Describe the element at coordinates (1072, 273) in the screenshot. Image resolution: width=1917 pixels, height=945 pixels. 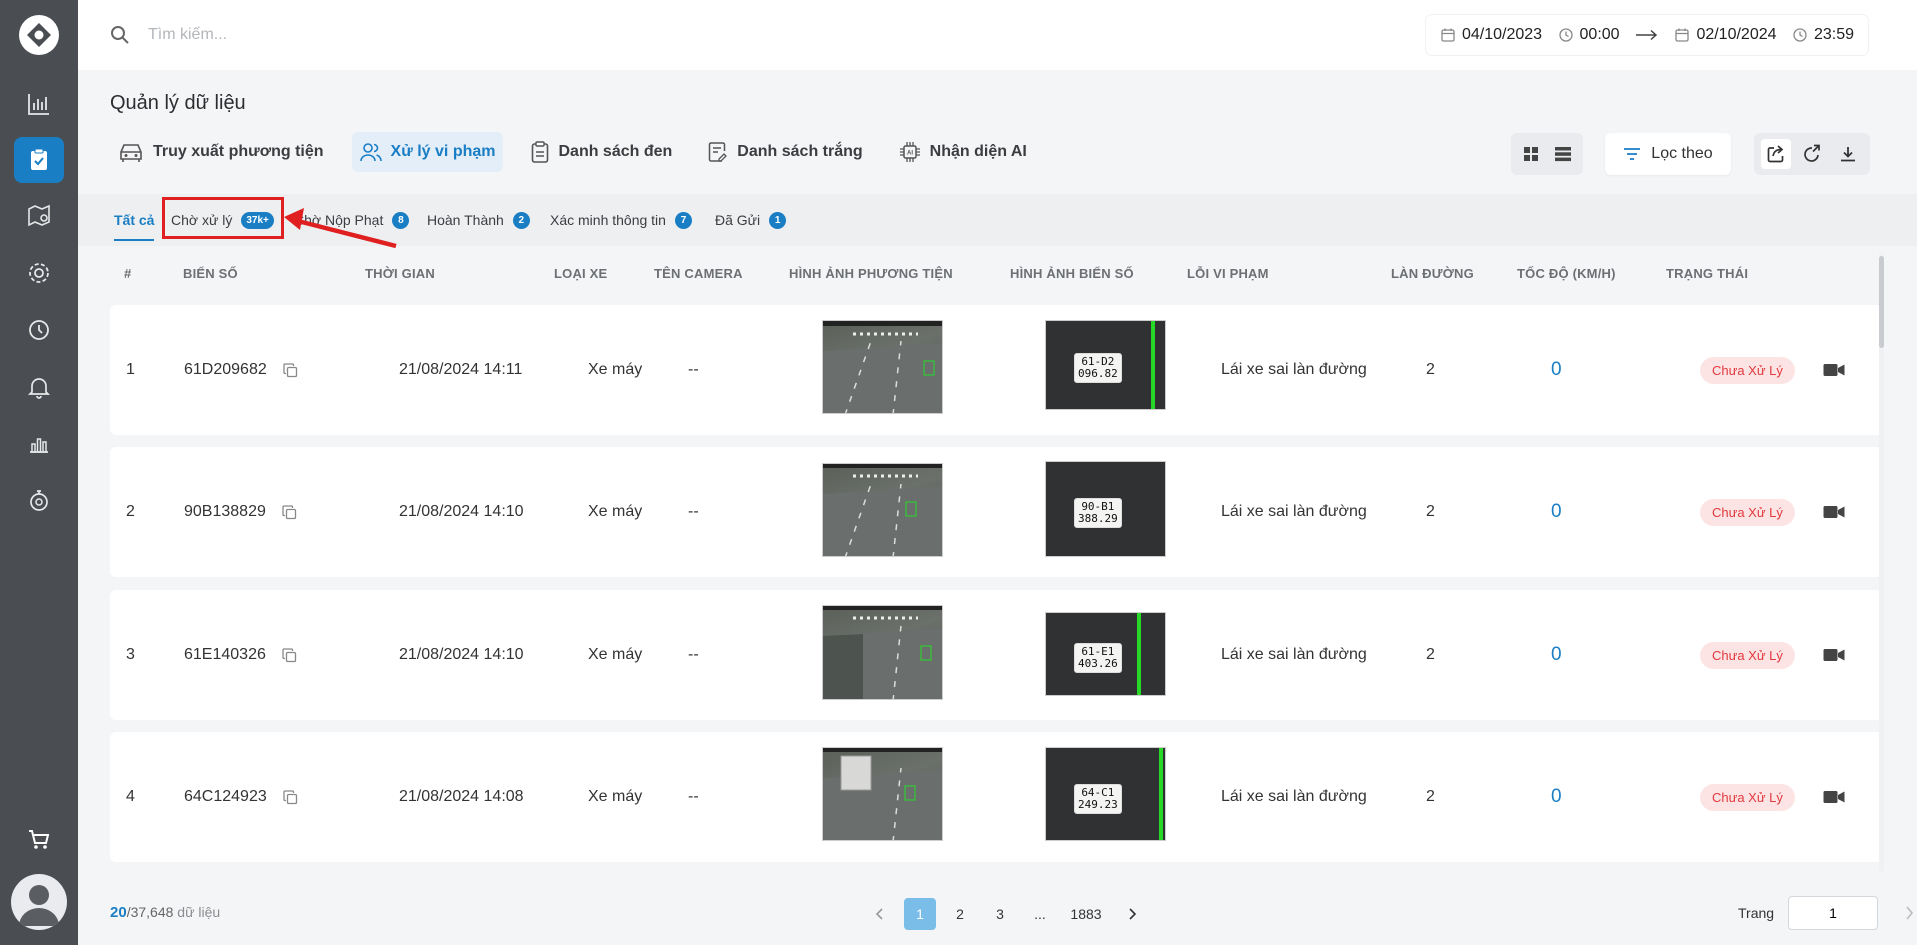
I see `column-header: HÌNH ẢNH BIỂN SỐ` at that location.